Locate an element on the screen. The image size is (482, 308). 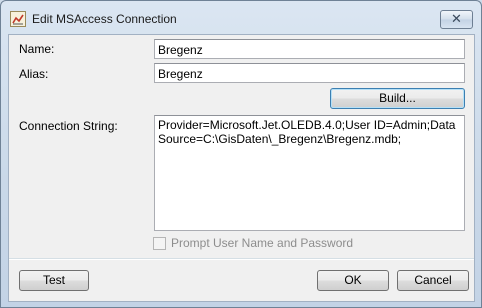
alias-input: Bregenz is located at coordinates (309, 73).